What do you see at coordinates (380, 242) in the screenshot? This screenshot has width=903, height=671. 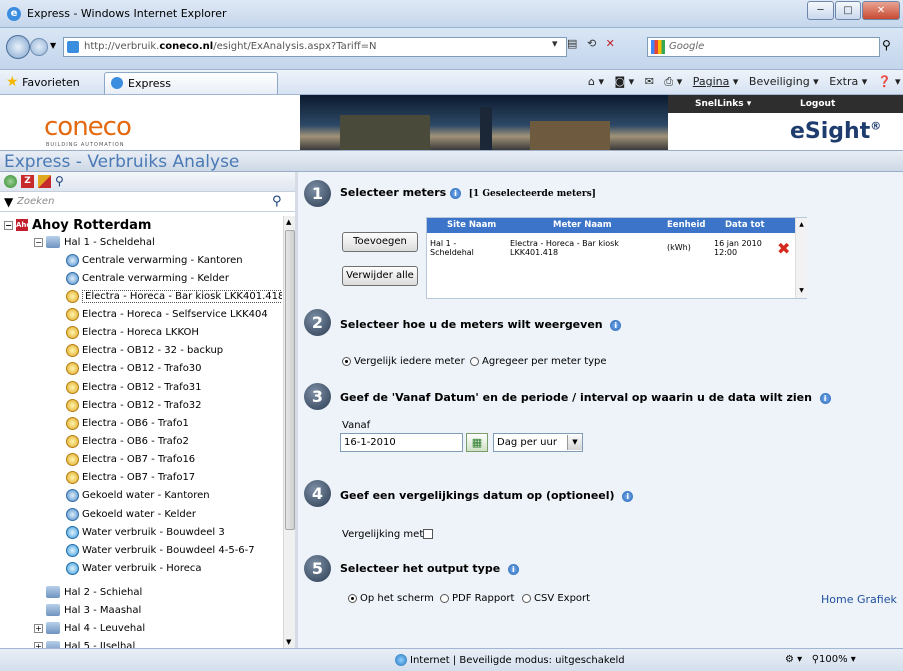 I see `add-meters-button: Toevoegen` at bounding box center [380, 242].